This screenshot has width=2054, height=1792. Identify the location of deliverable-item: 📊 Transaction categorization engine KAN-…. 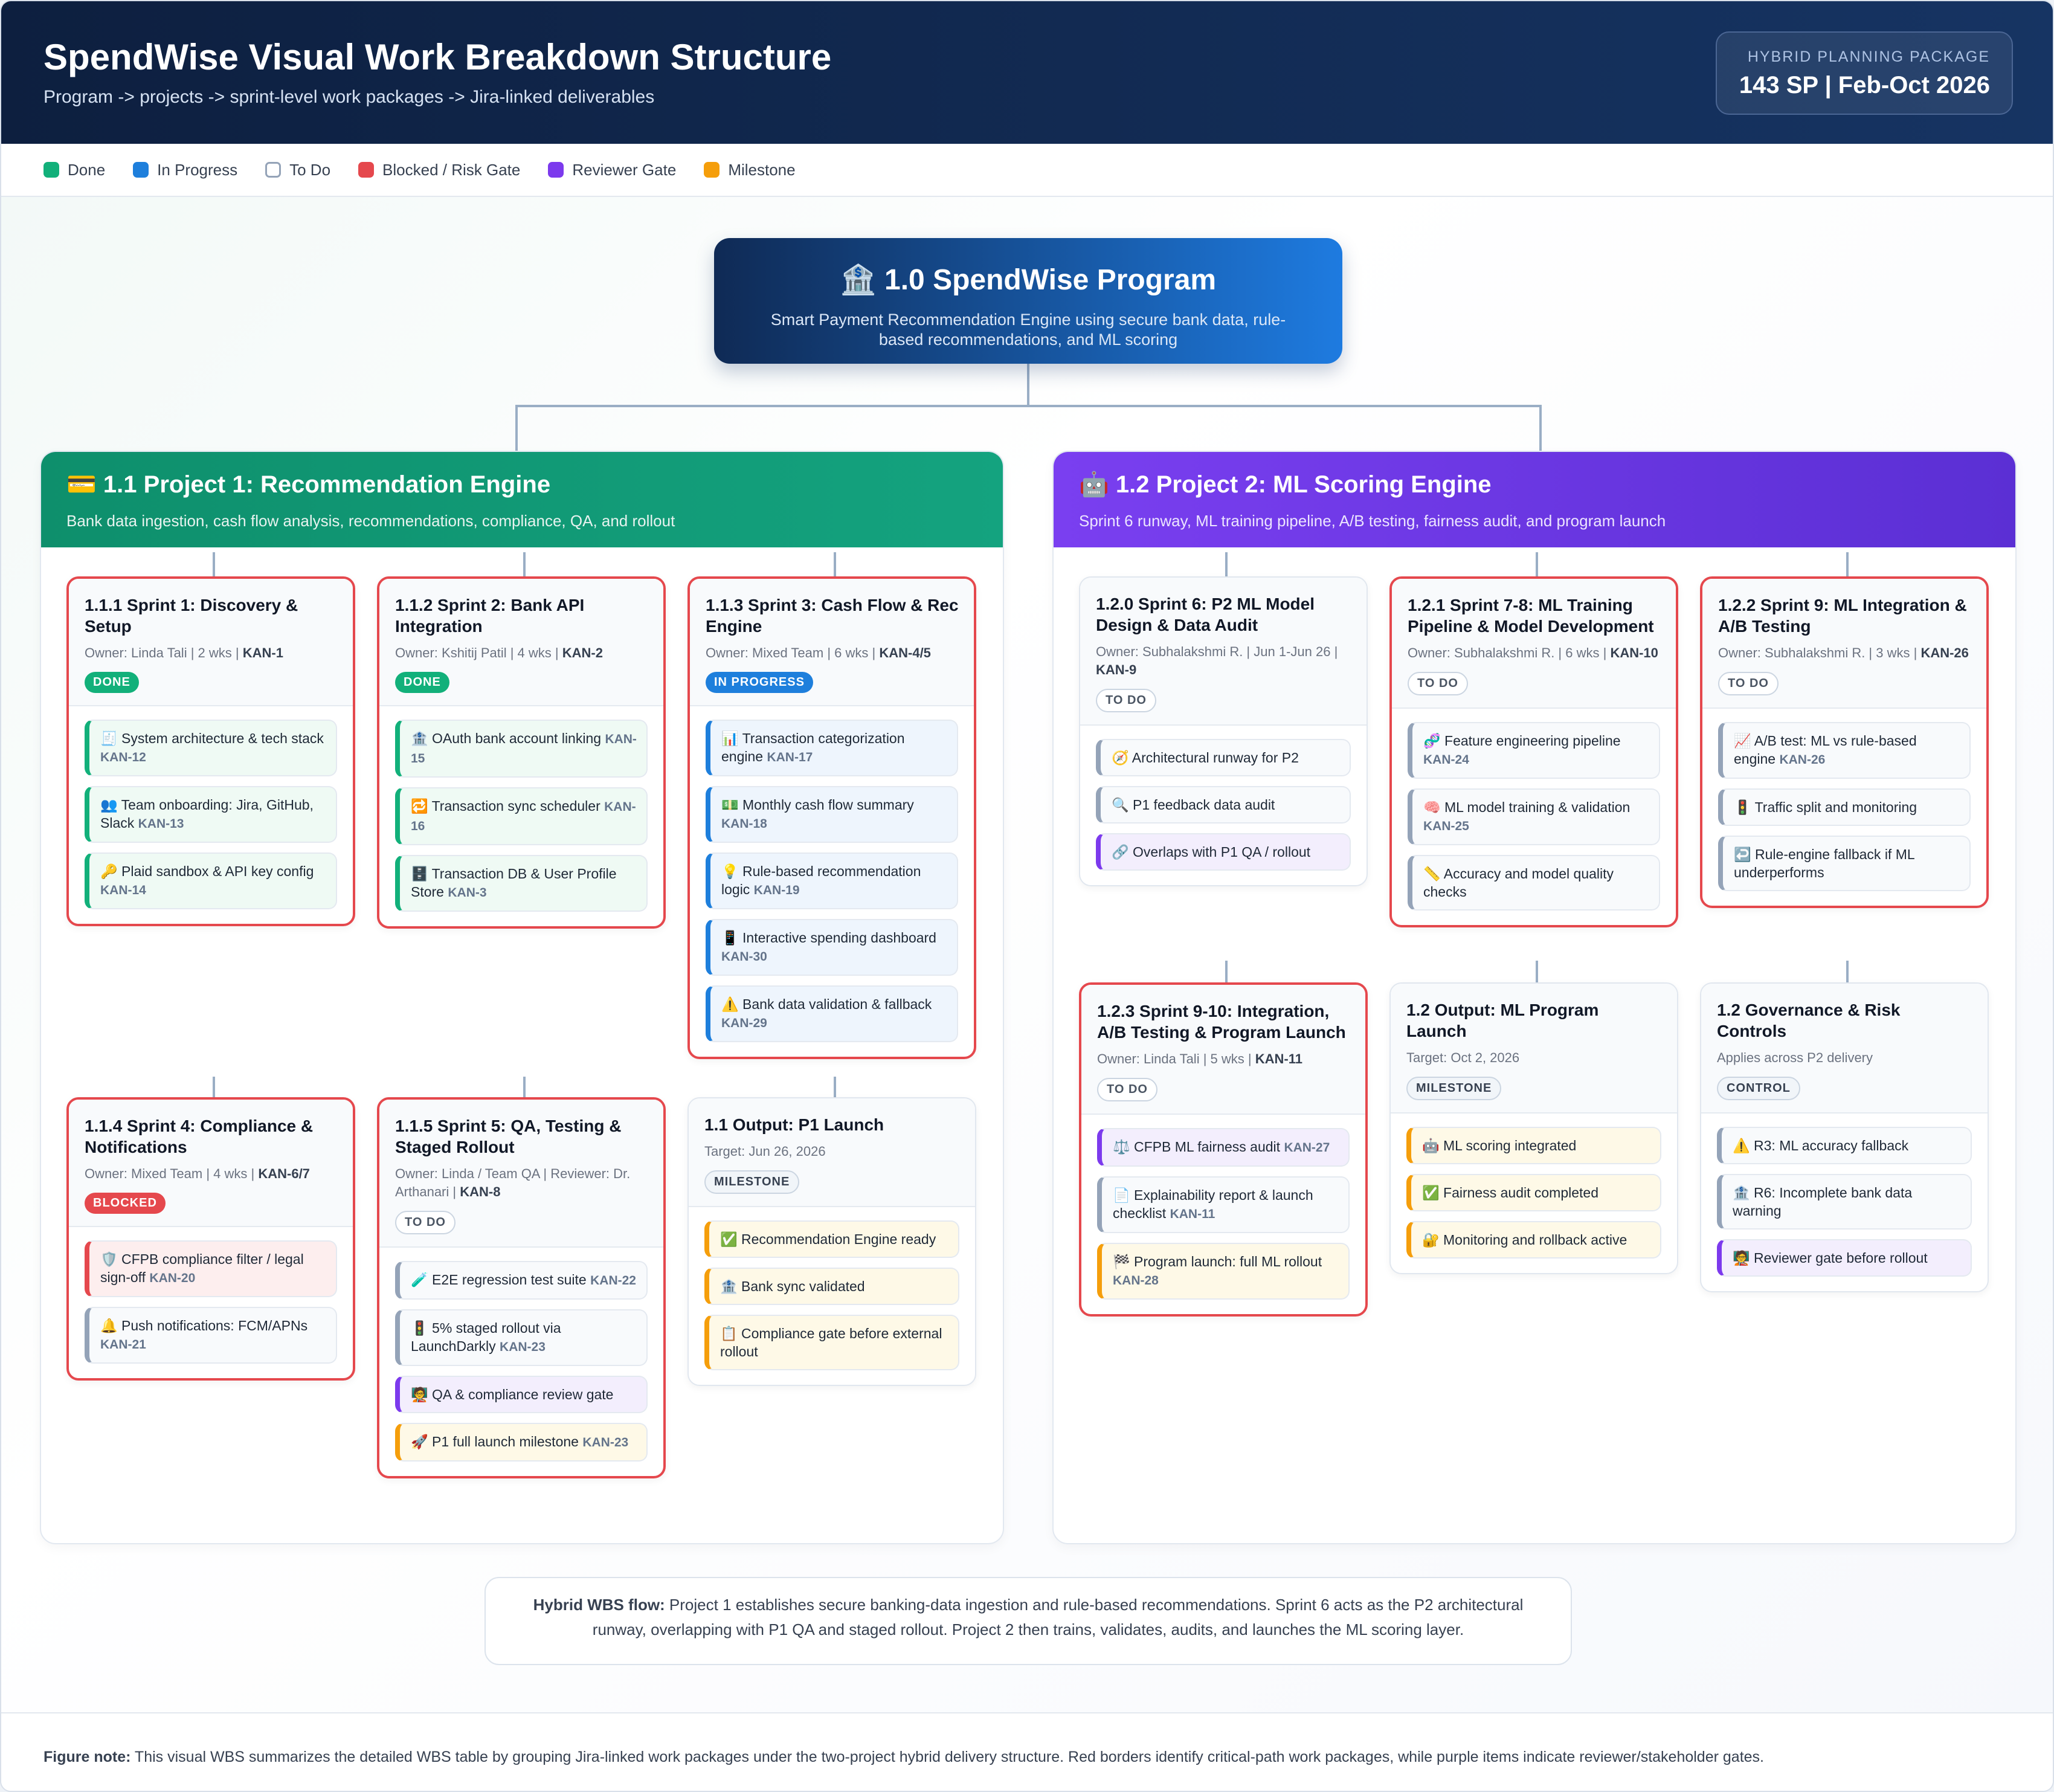
(832, 748).